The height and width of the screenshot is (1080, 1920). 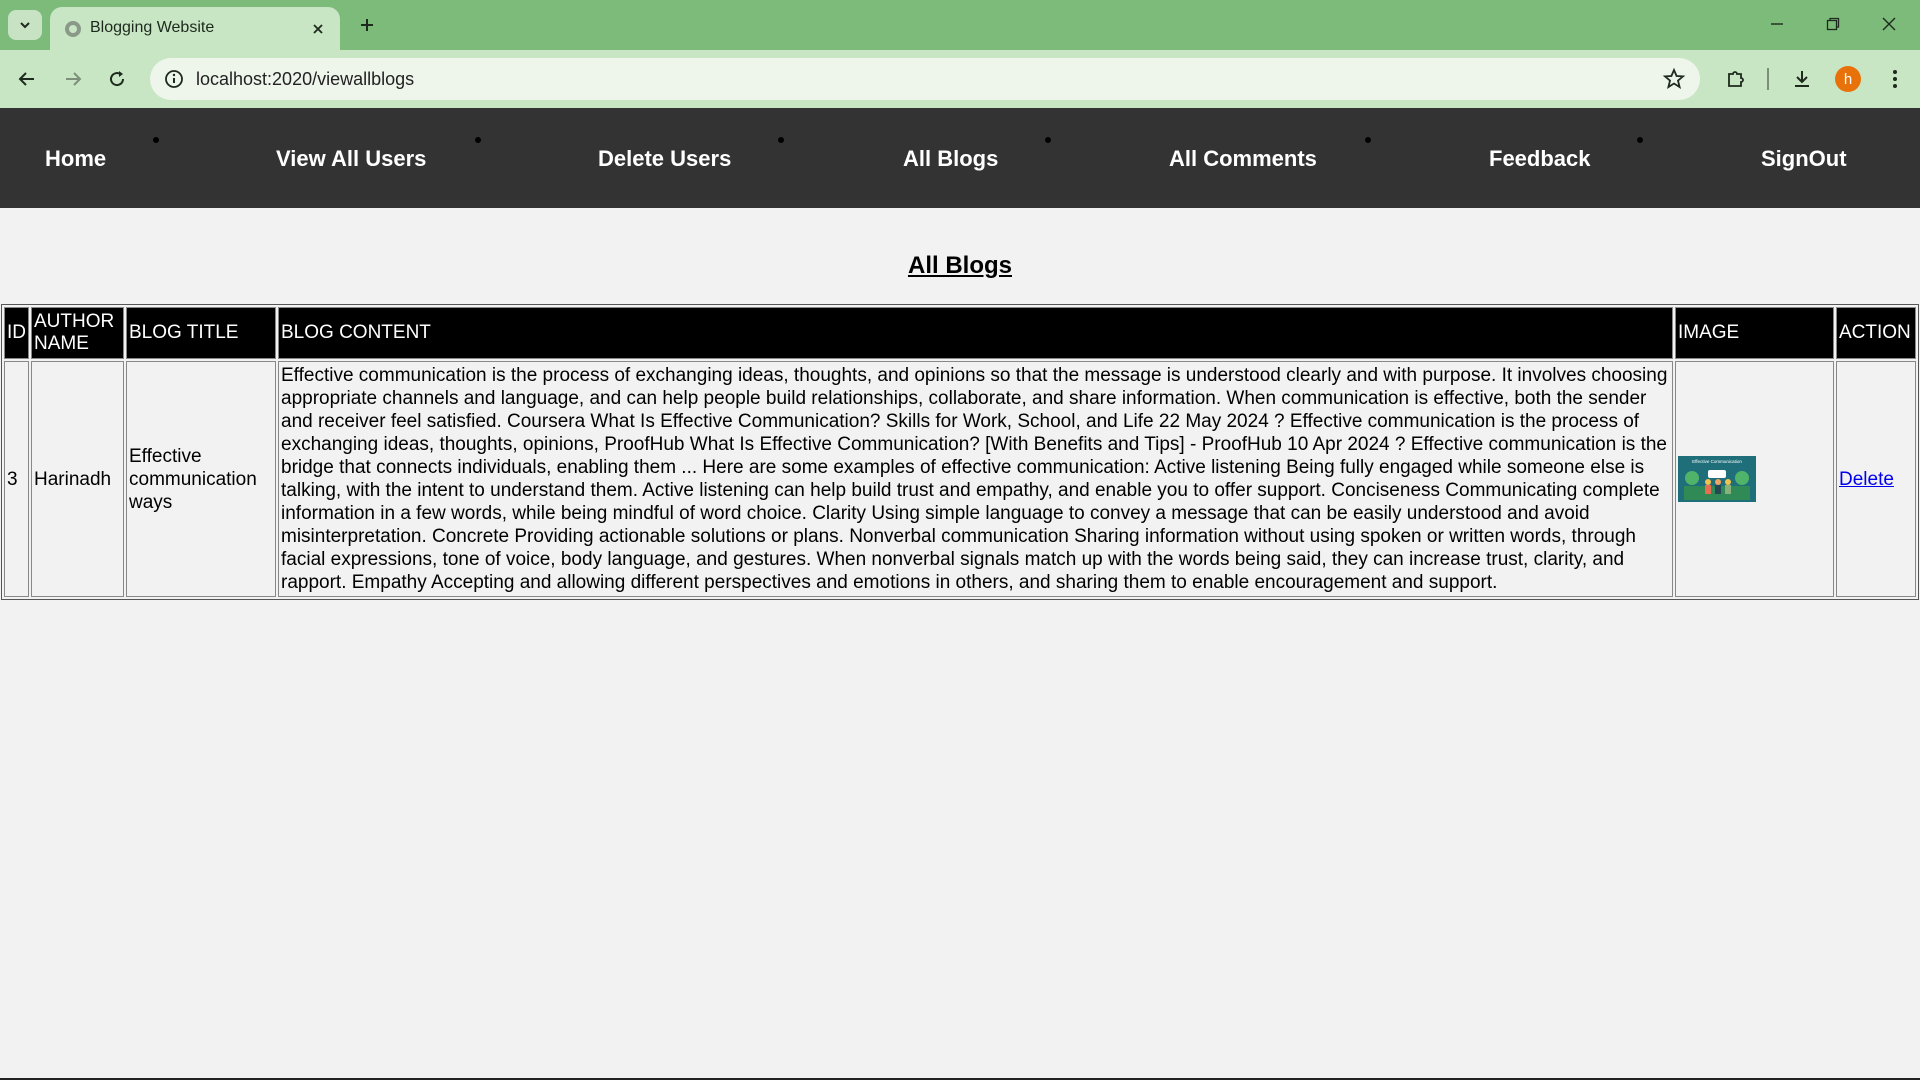 I want to click on cell-title: Effective communication ways, so click(x=201, y=479).